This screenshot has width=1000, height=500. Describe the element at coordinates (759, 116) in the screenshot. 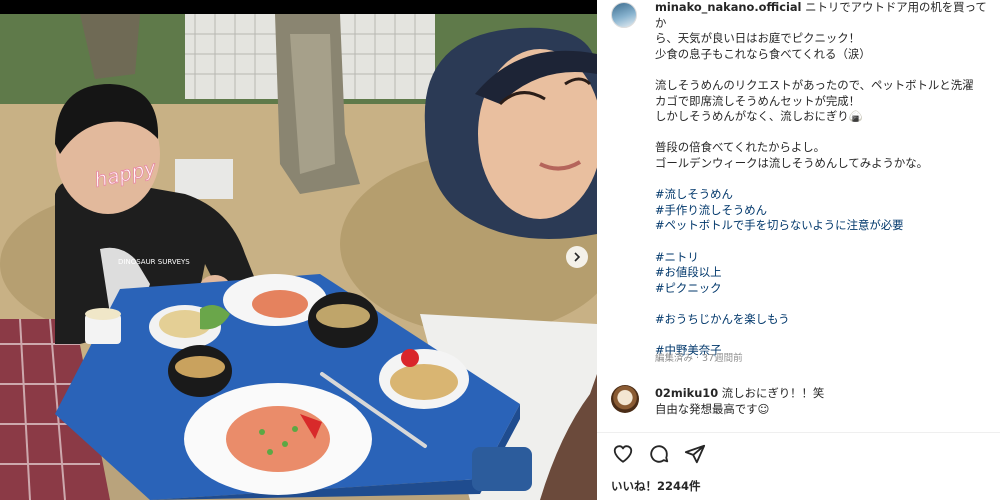

I see `caption-line: しかしそうめんがなく、流しおにぎり🍙` at that location.